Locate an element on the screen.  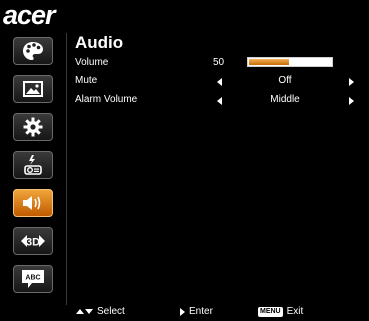
page-title: Audio is located at coordinates (99, 42).